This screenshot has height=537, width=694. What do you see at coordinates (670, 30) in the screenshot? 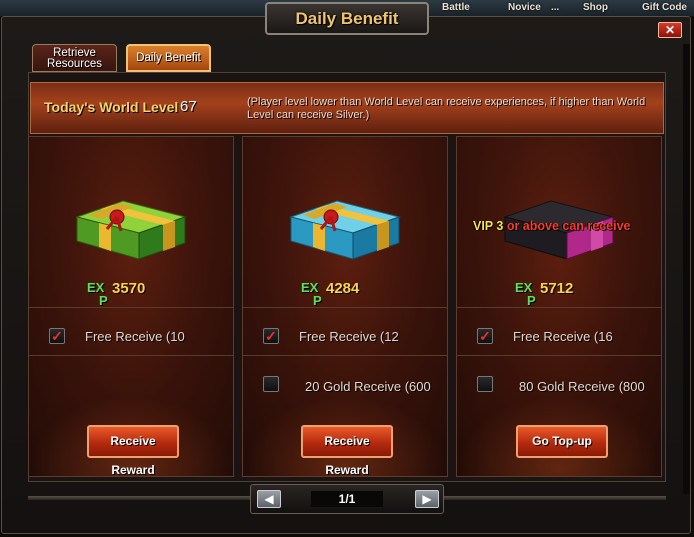
I see `close-button: ✕` at bounding box center [670, 30].